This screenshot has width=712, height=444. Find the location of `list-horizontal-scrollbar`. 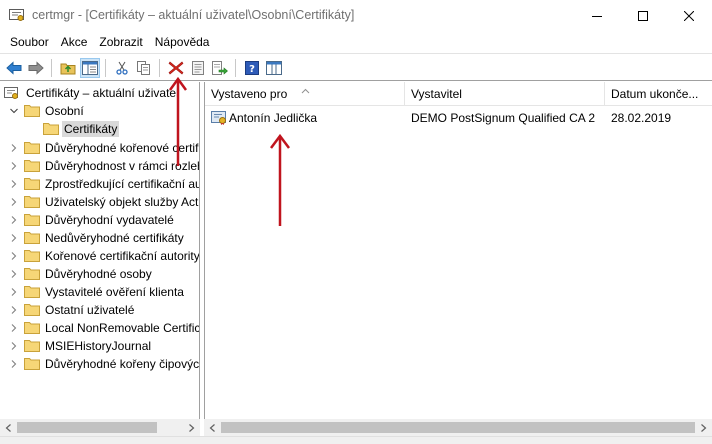

list-horizontal-scrollbar is located at coordinates (458, 427).